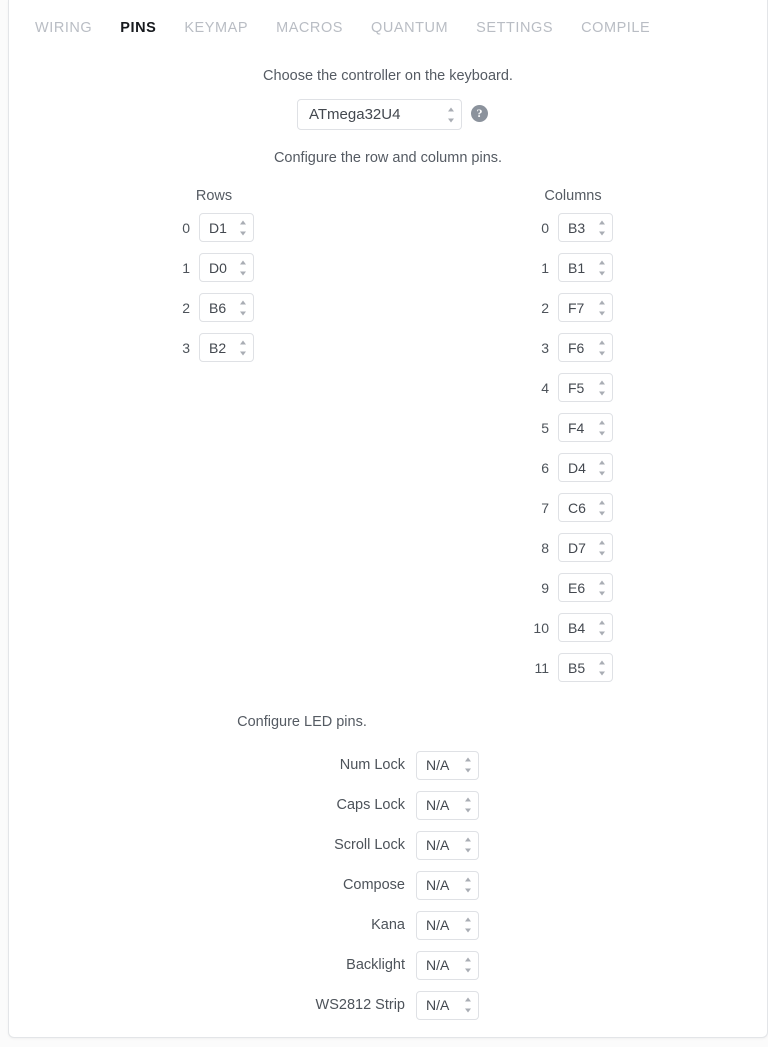 The image size is (768, 1047). What do you see at coordinates (375, 965) in the screenshot?
I see `led-pin-label: Backlight` at bounding box center [375, 965].